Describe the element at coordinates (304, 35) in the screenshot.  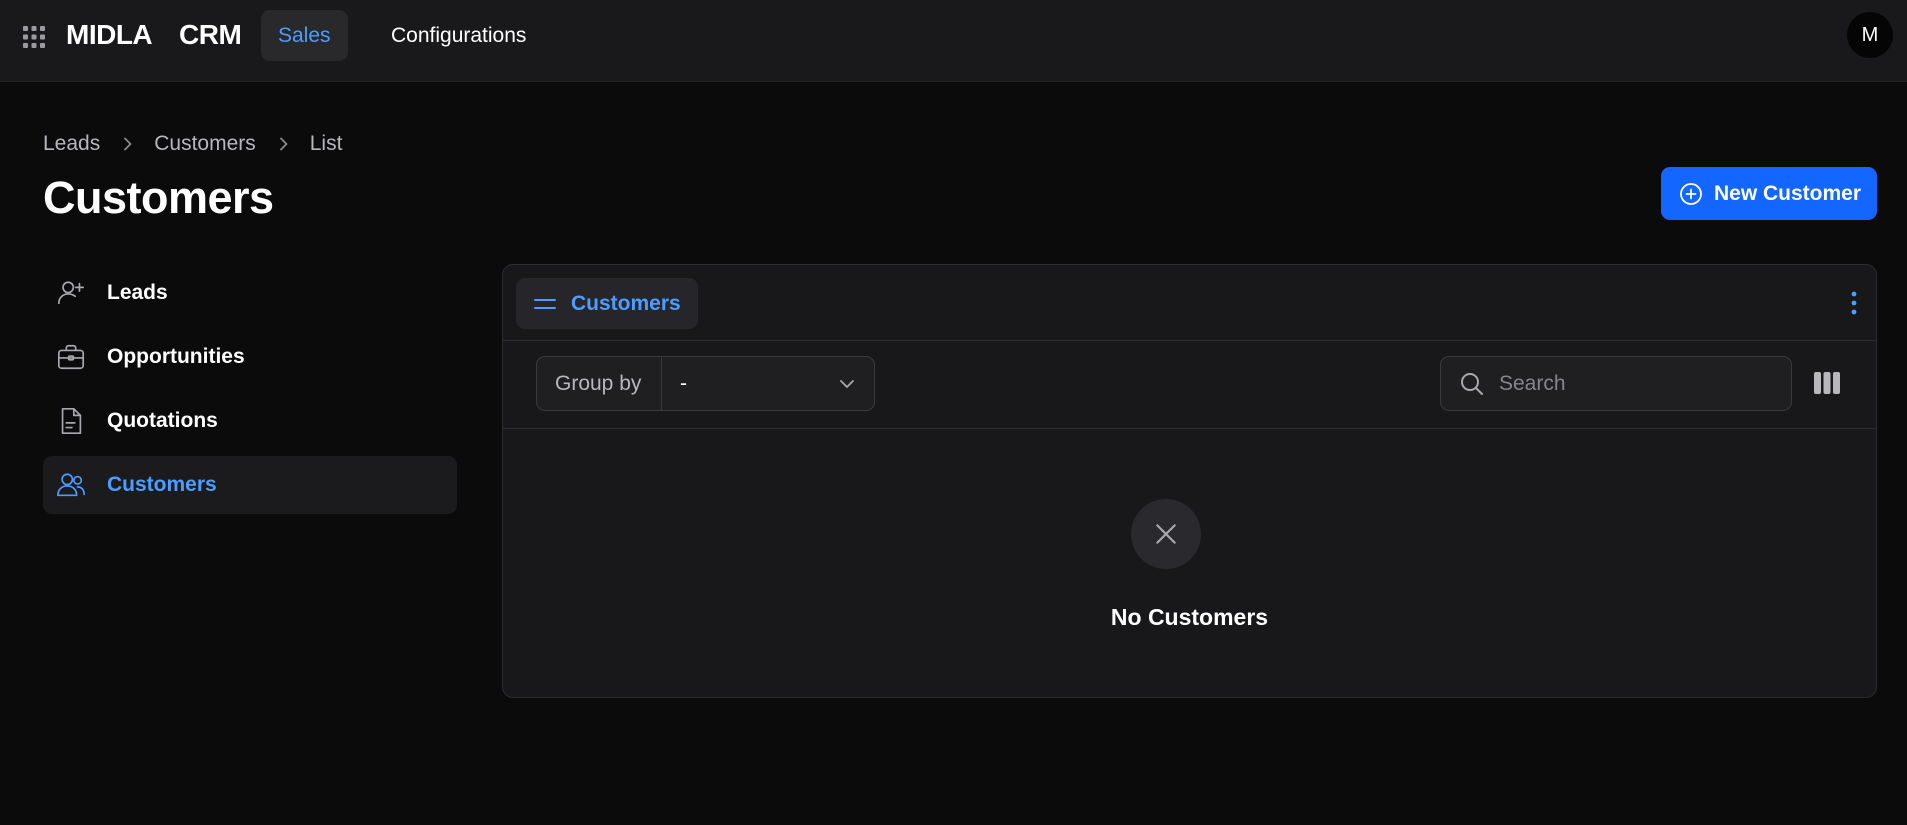
I see `nav-tab-sales: Sales` at that location.